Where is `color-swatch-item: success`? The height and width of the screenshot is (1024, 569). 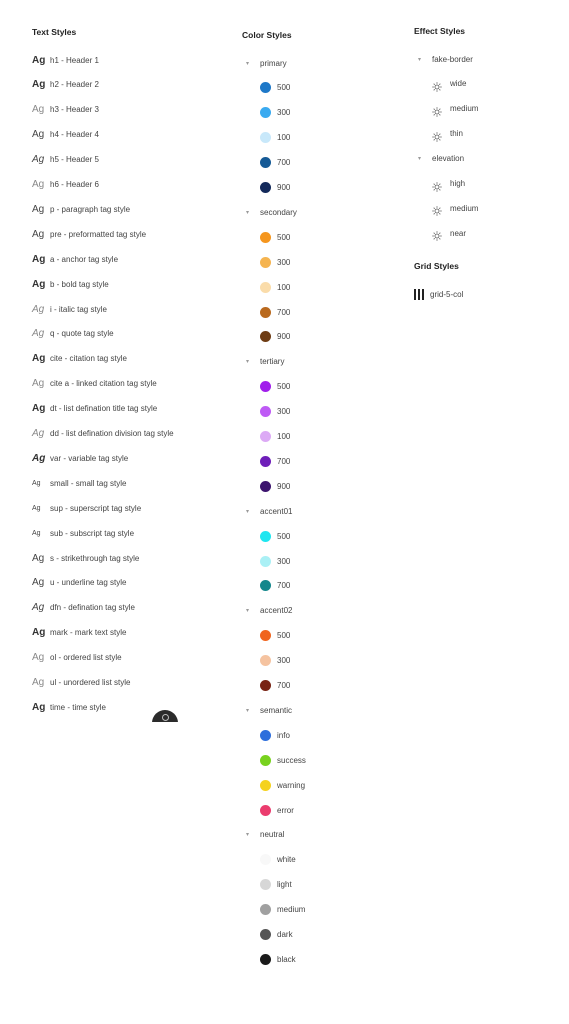
color-swatch-item: success is located at coordinates (283, 760).